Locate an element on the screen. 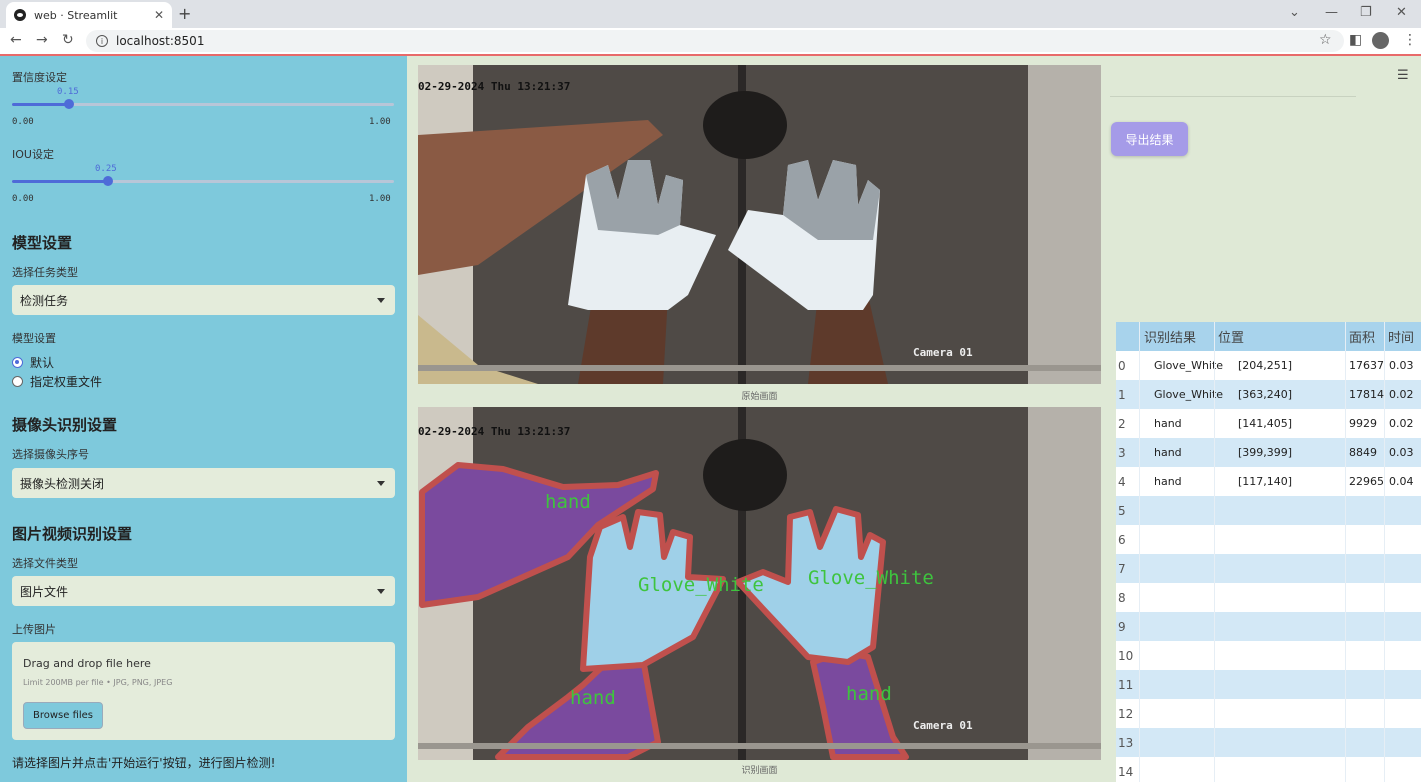  radio-default-label: 默认 is located at coordinates (42, 363).